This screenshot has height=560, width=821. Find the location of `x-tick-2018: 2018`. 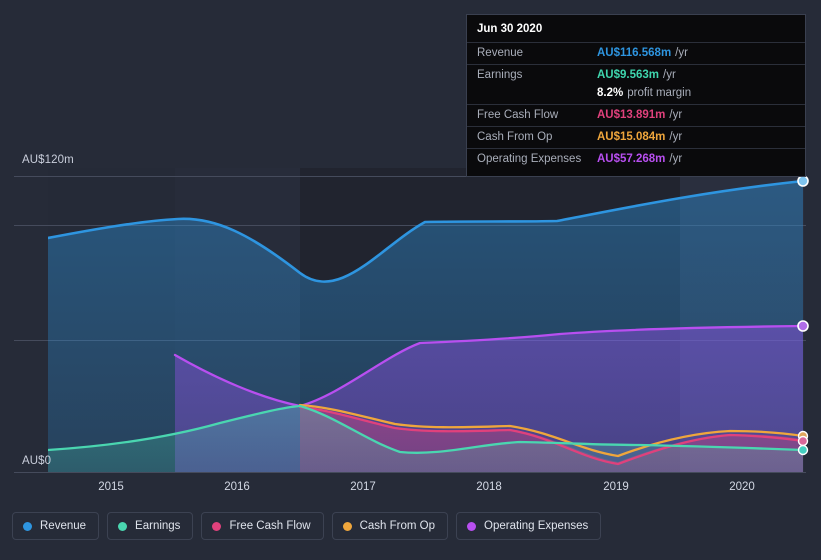

x-tick-2018: 2018 is located at coordinates (489, 487).